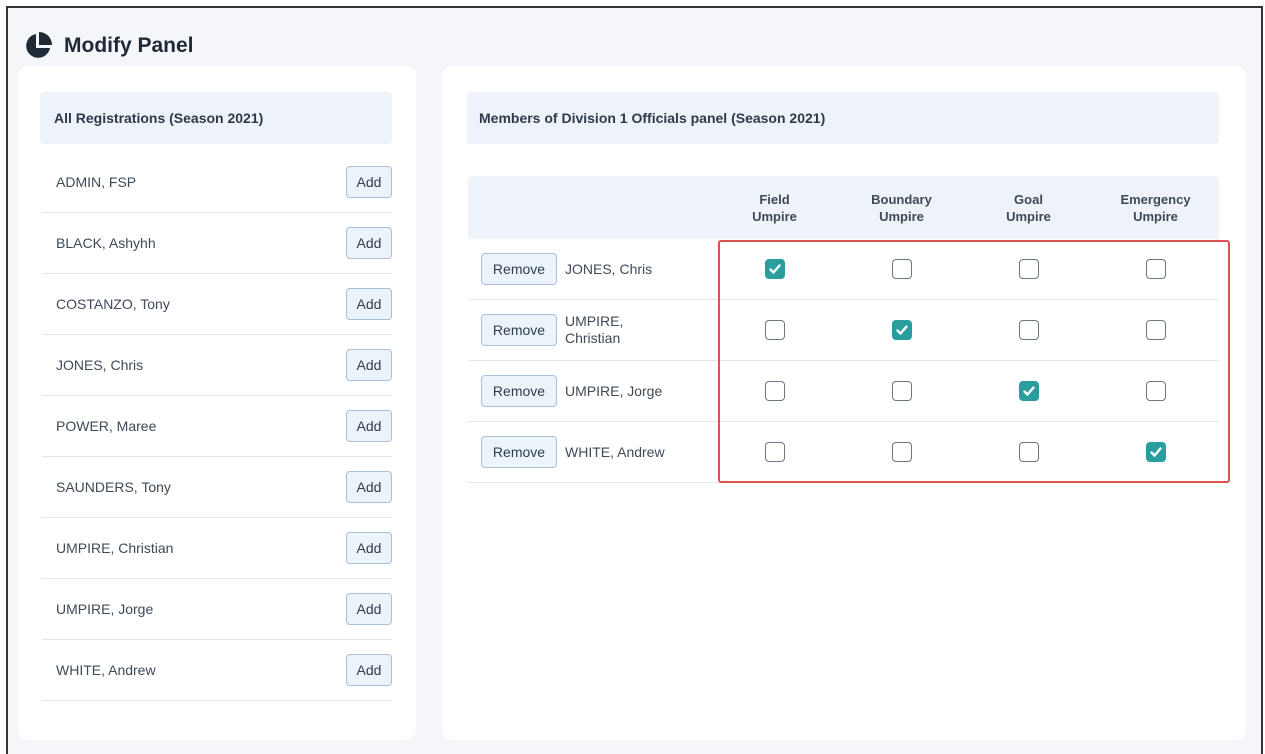 The image size is (1265, 754). I want to click on member-name-line: WHITE, Andrew, so click(615, 451).